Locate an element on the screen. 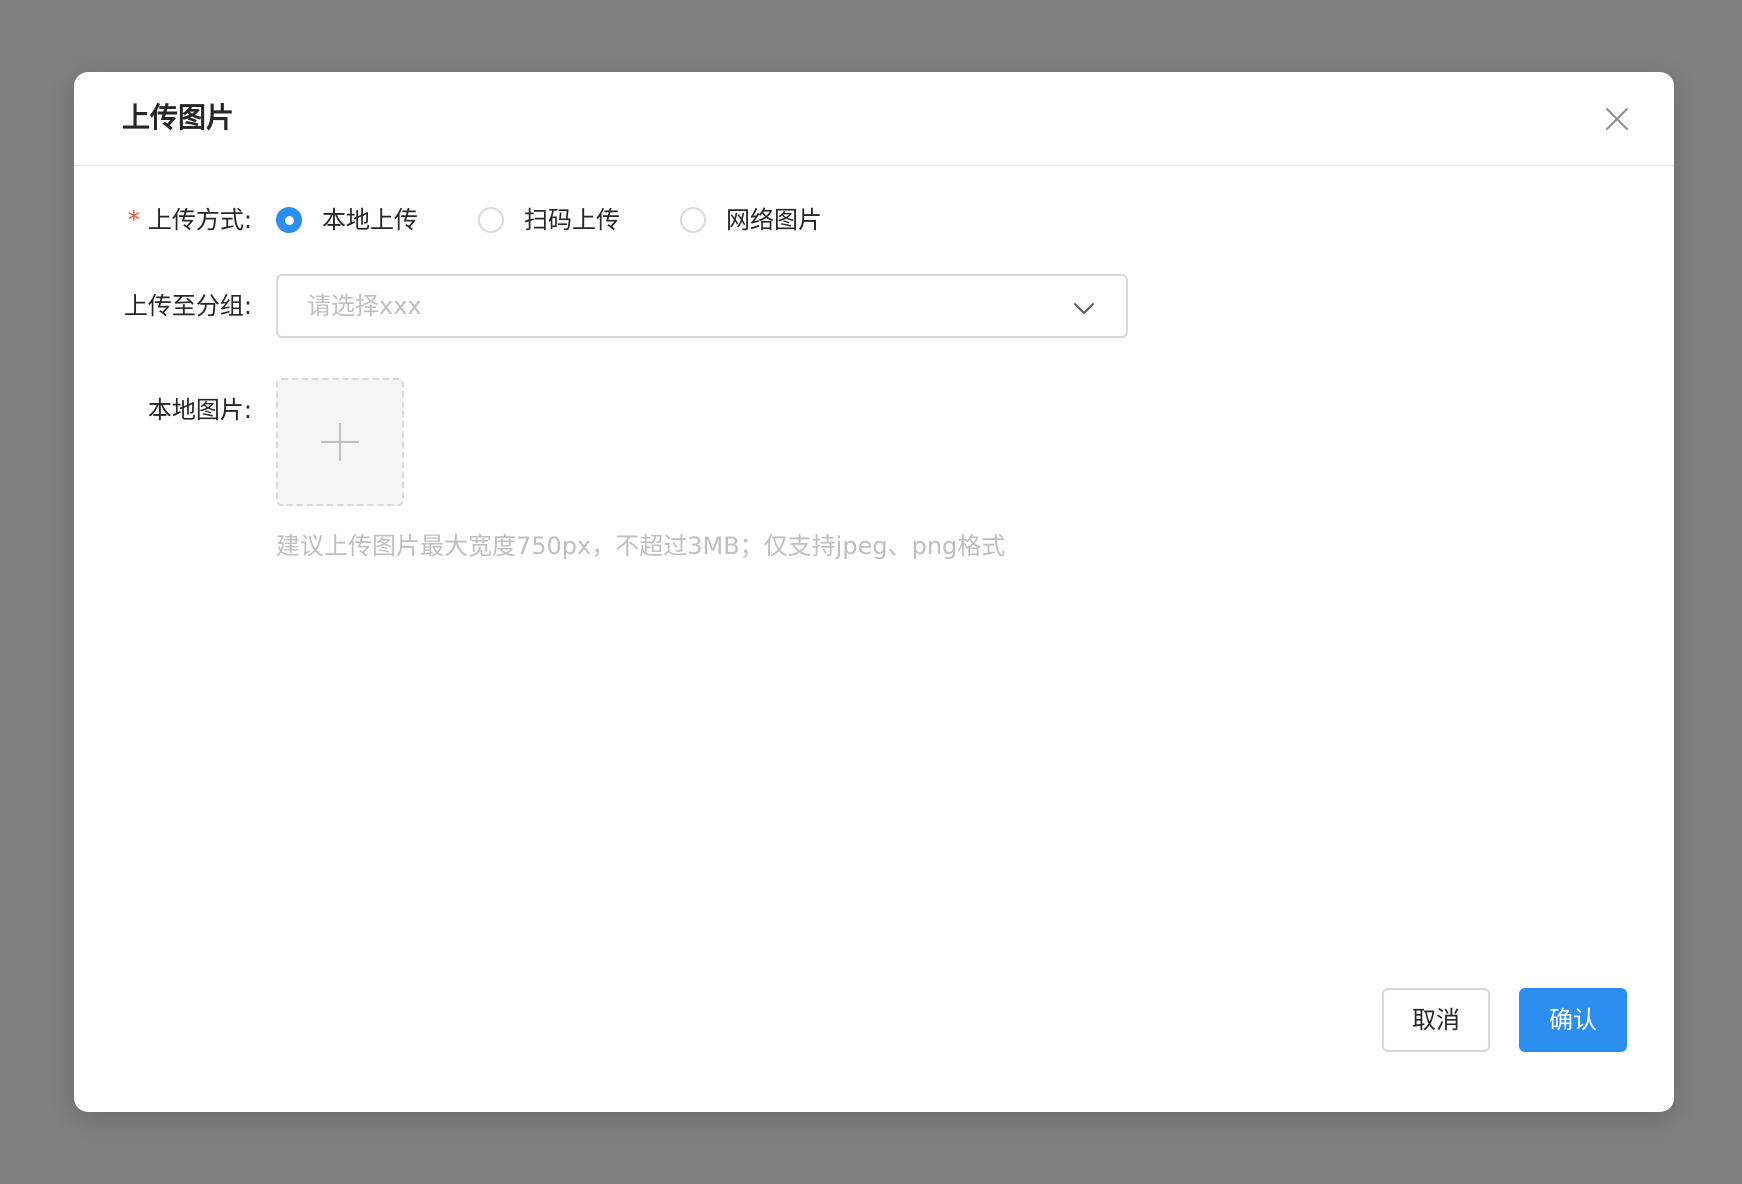 The image size is (1742, 1184). radio-label: 网络图片 is located at coordinates (774, 220).